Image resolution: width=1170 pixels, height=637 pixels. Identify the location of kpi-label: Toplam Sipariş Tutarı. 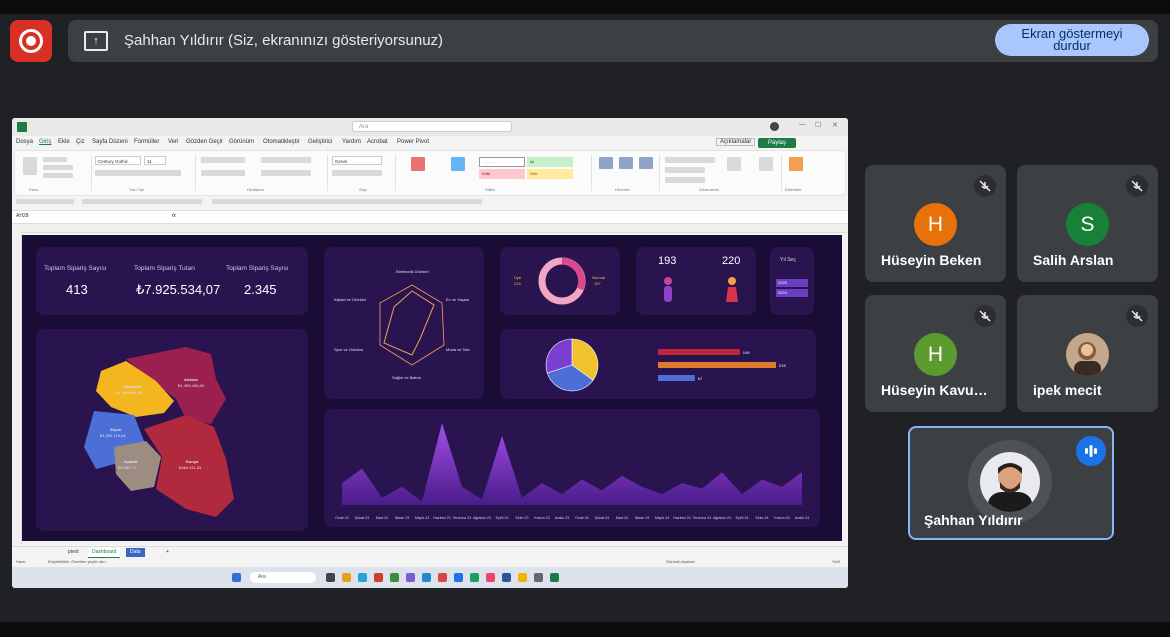
(165, 268).